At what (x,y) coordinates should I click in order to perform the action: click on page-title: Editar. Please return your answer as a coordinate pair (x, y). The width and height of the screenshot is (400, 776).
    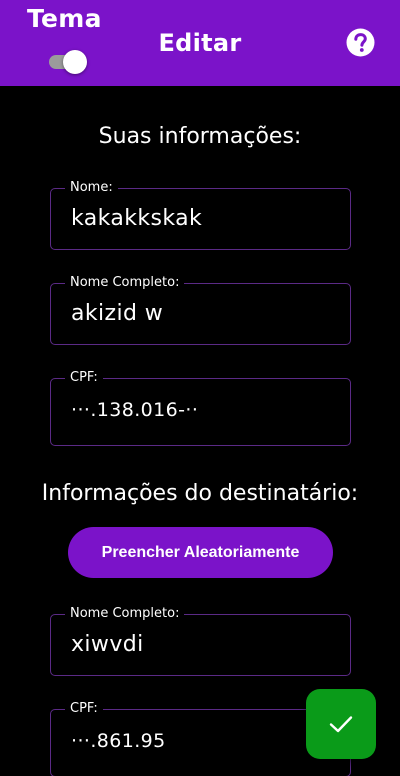
    Looking at the image, I should click on (200, 43).